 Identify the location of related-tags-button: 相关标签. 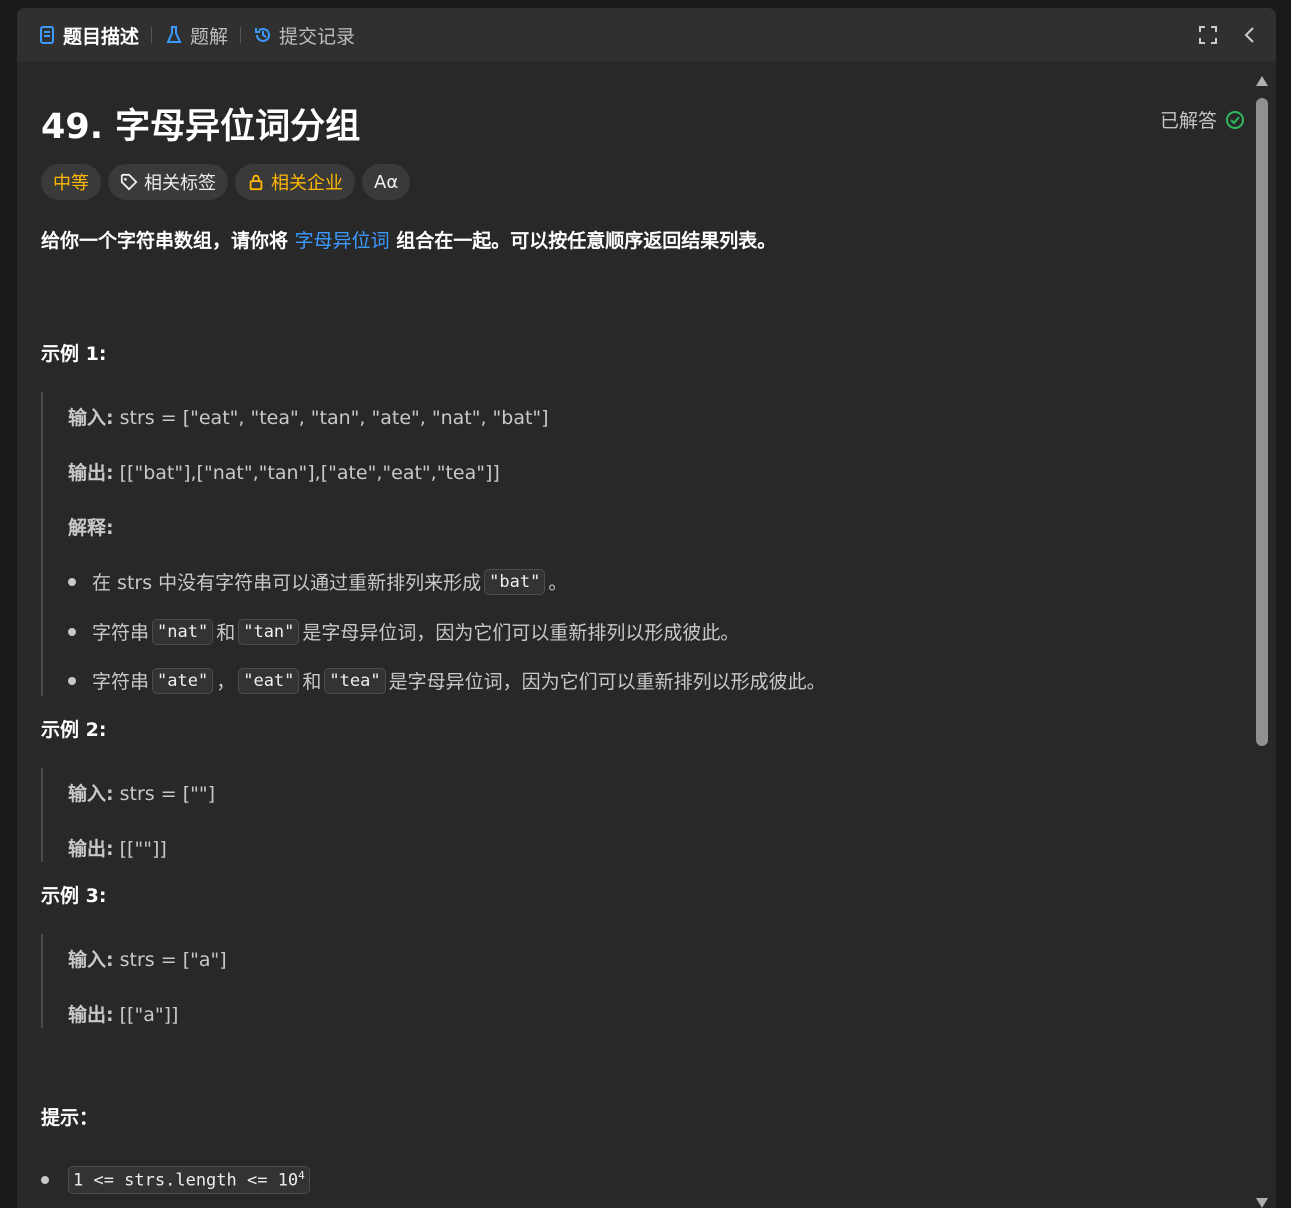
(168, 182).